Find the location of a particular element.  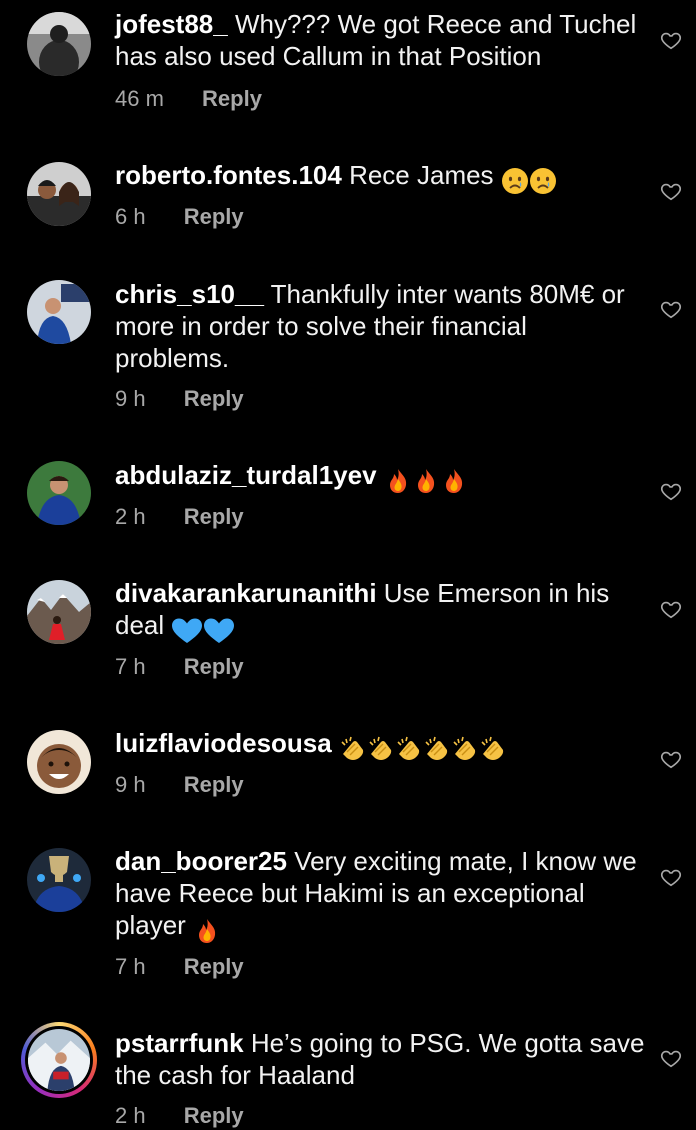

comment-username: pstarrfunk is located at coordinates (179, 1043).